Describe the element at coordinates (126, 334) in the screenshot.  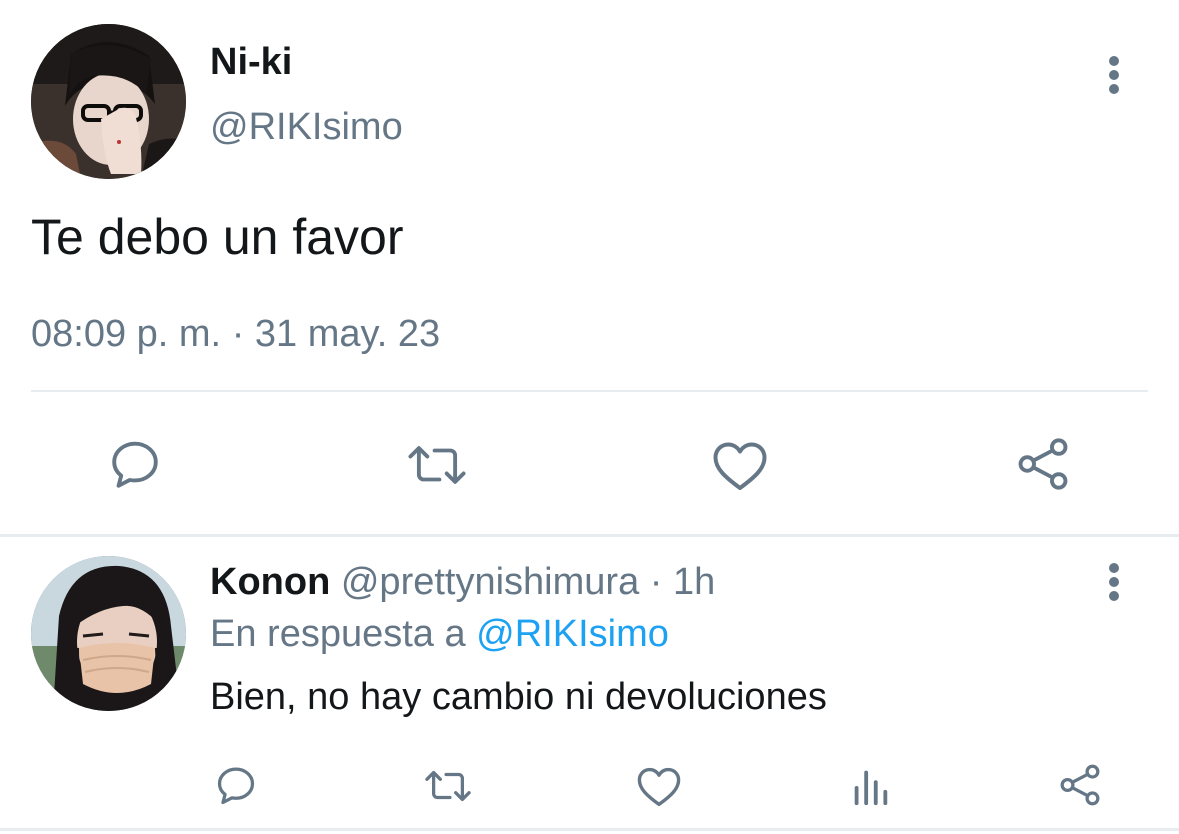
I see `tweet-time: 08:09 p. m.` at that location.